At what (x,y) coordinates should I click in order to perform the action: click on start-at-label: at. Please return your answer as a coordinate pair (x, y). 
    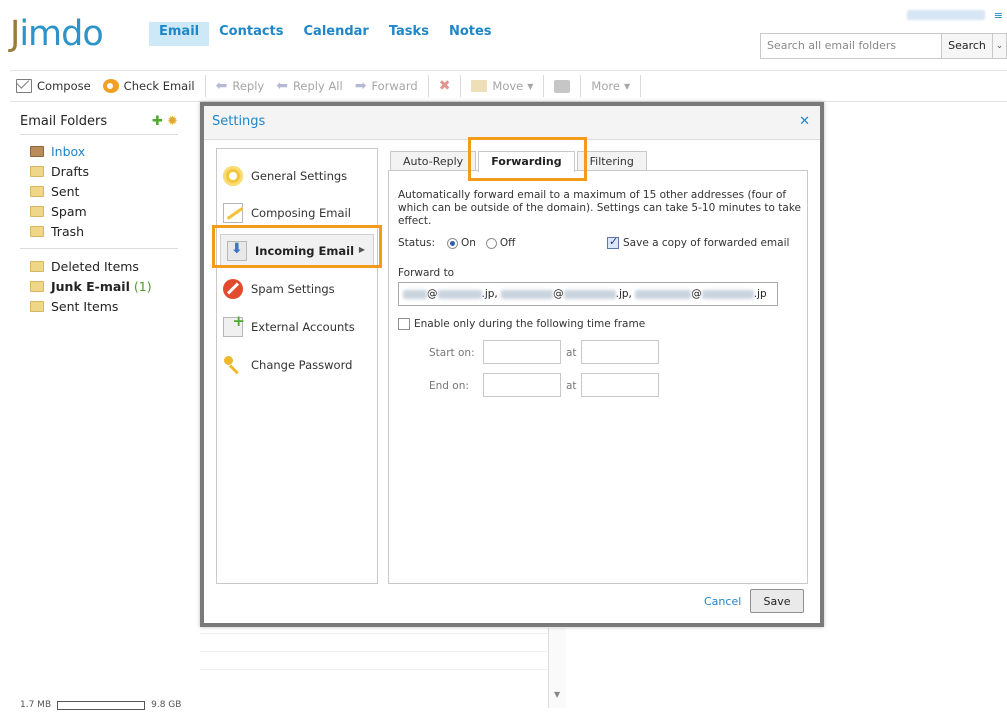
    Looking at the image, I should click on (571, 353).